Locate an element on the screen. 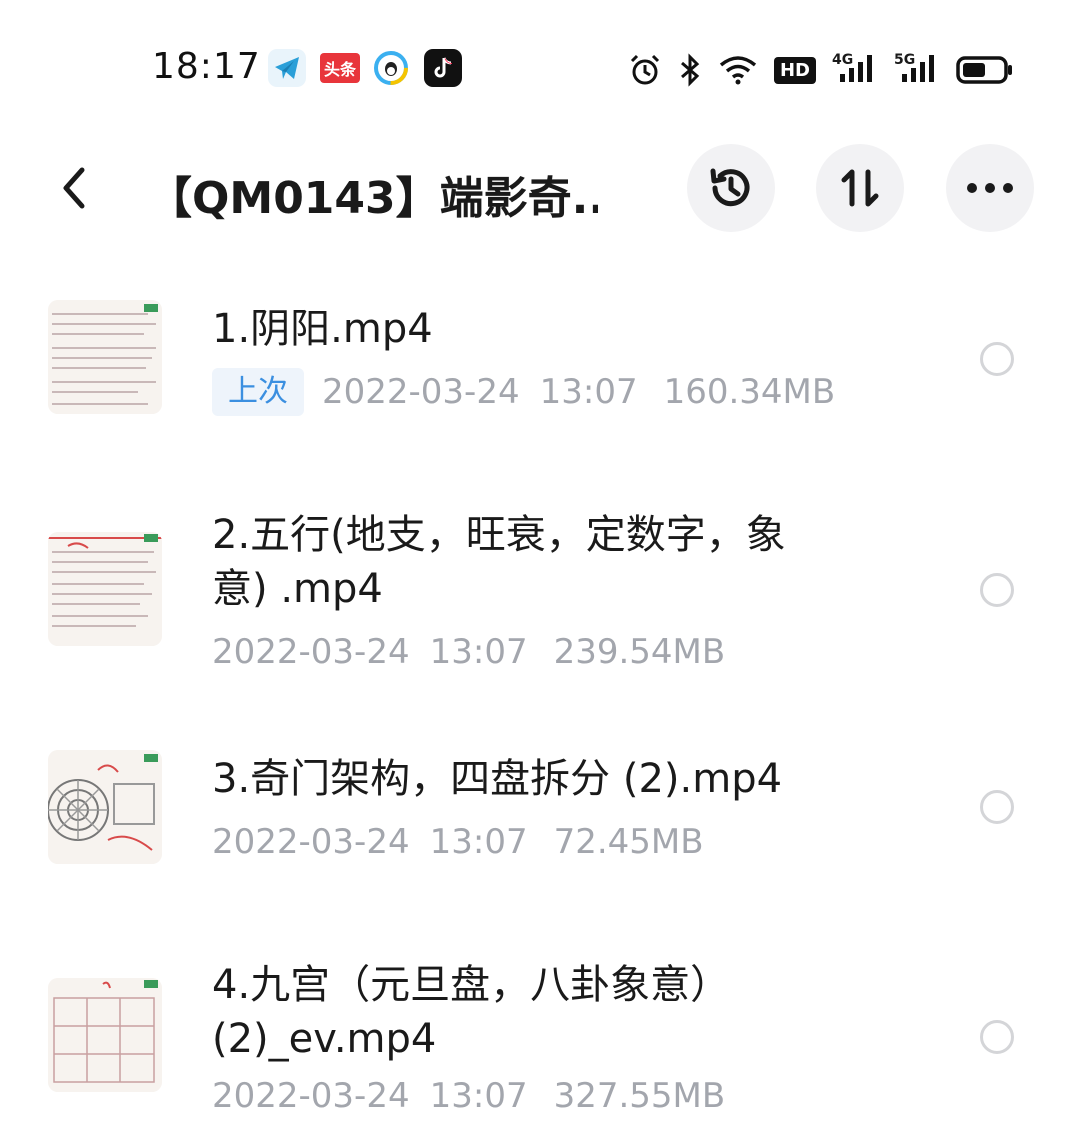 This screenshot has width=1080, height=1132. sort-icon is located at coordinates (860, 188).